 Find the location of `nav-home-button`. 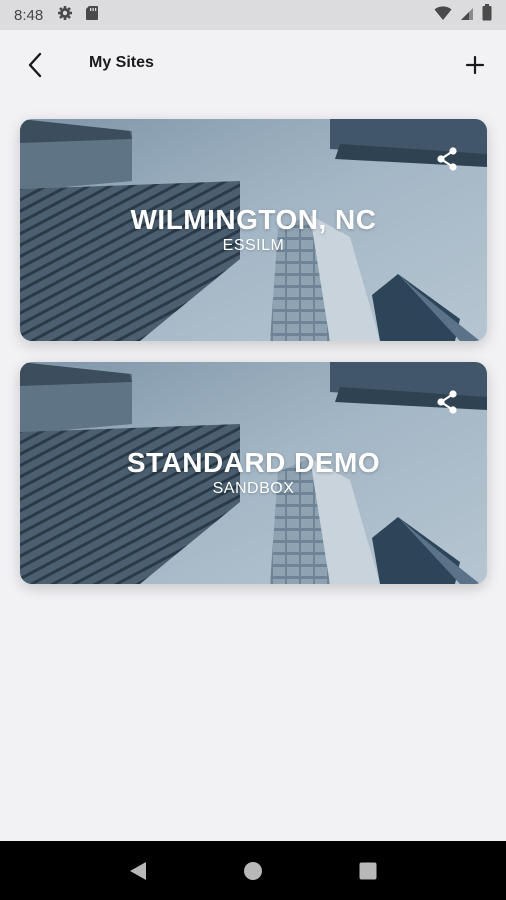

nav-home-button is located at coordinates (253, 871).